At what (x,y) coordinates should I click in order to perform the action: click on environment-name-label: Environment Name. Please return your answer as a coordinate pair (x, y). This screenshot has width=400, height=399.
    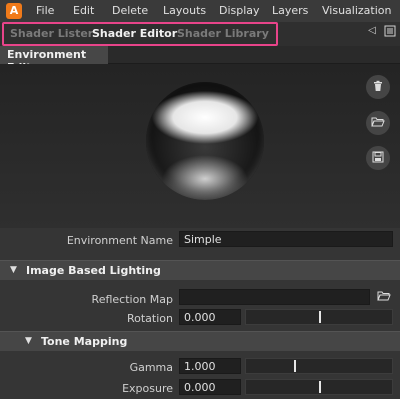
    Looking at the image, I should click on (119, 240).